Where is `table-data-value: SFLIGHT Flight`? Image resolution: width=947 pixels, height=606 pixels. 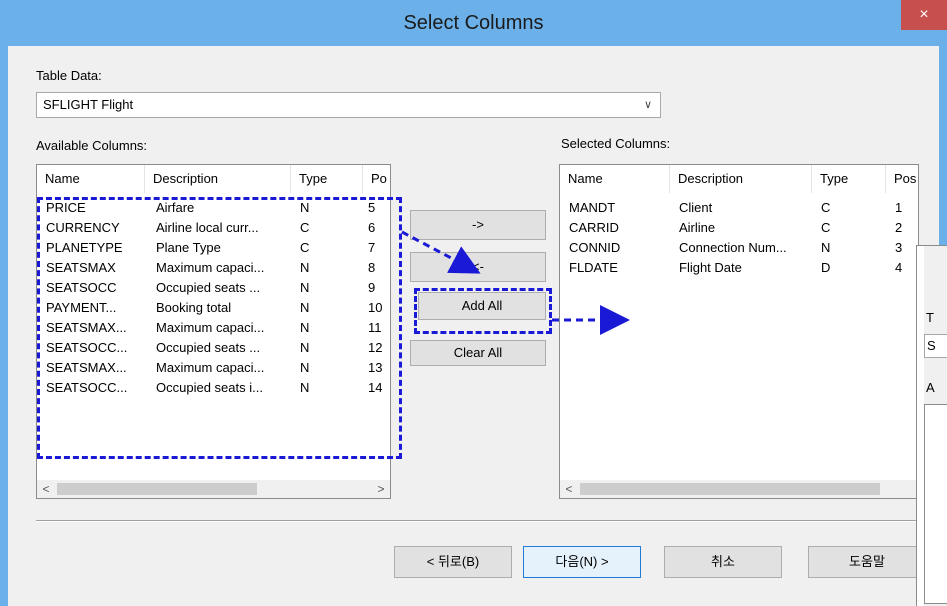 table-data-value: SFLIGHT Flight is located at coordinates (88, 104).